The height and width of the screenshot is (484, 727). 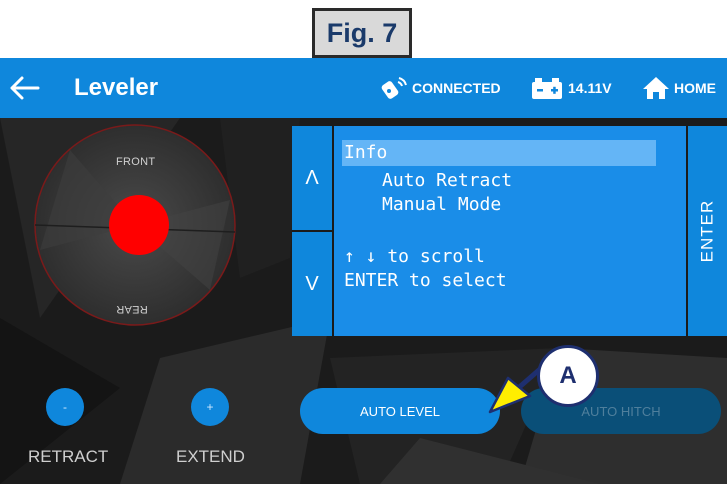 I want to click on app-bar: Leveler CONNECTED 14.11V HOME, so click(x=363, y=88).